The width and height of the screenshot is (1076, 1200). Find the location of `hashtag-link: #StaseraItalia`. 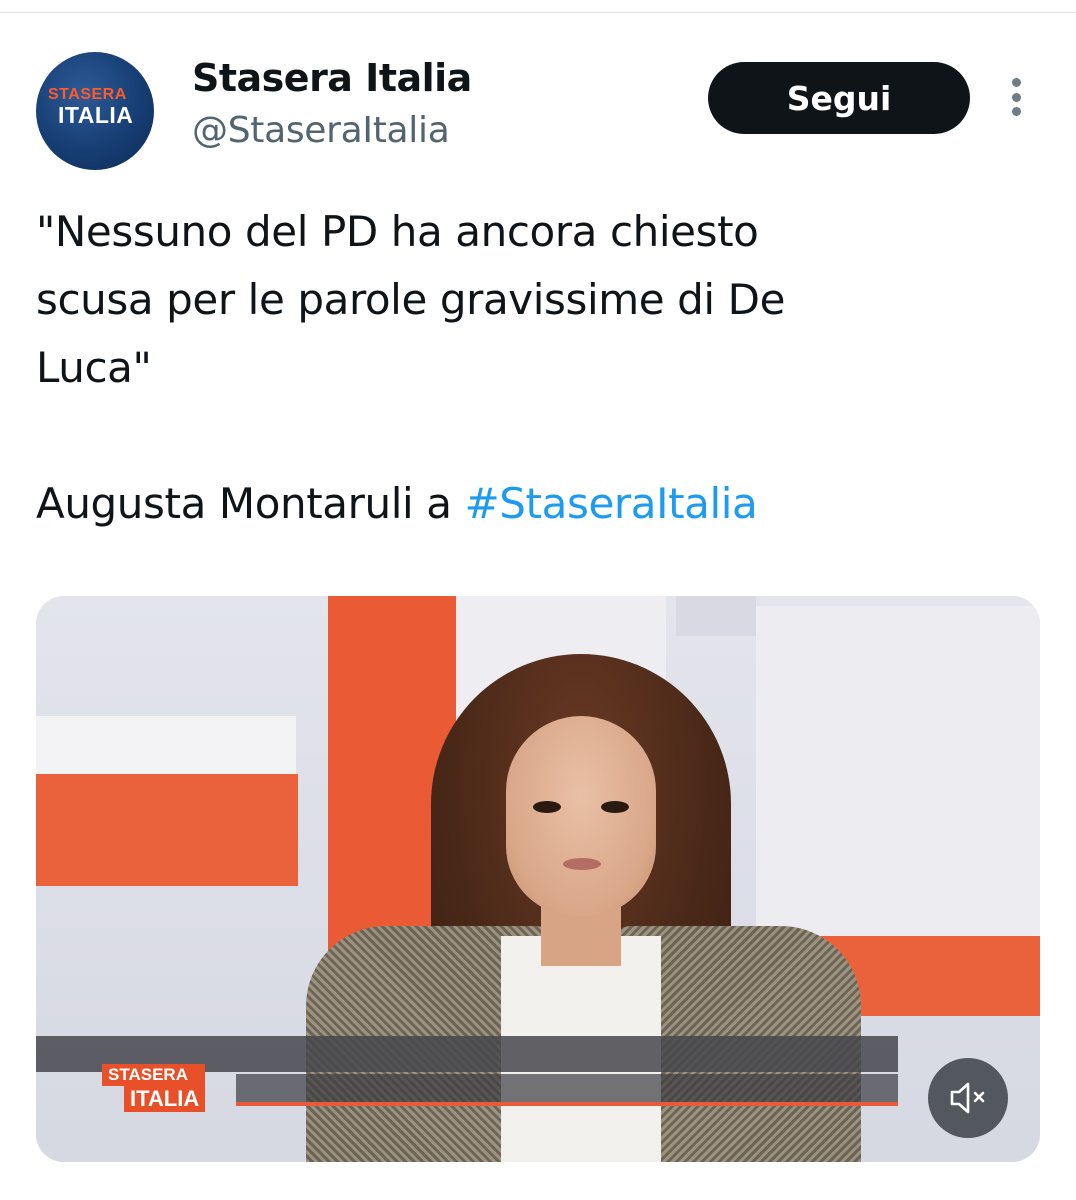

hashtag-link: #StaseraItalia is located at coordinates (611, 503).